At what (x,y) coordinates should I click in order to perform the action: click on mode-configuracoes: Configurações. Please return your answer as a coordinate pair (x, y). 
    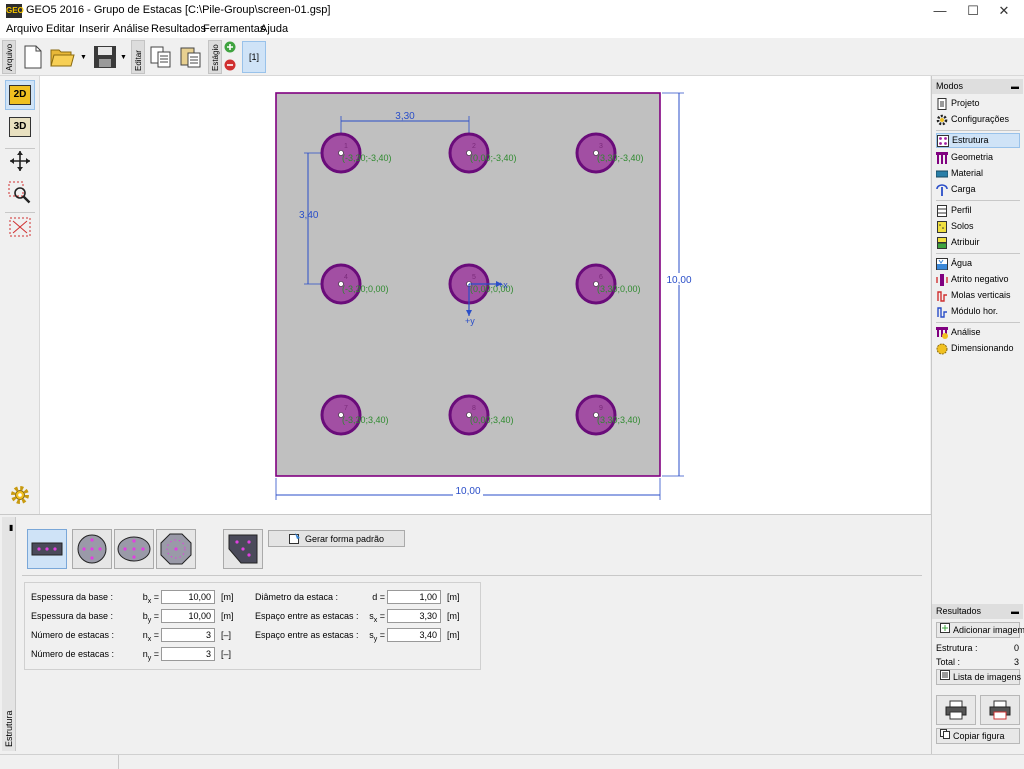
    Looking at the image, I should click on (978, 119).